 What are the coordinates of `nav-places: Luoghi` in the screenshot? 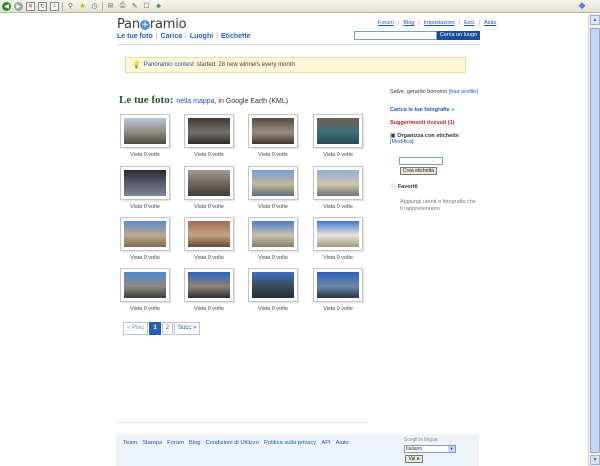 It's located at (201, 36).